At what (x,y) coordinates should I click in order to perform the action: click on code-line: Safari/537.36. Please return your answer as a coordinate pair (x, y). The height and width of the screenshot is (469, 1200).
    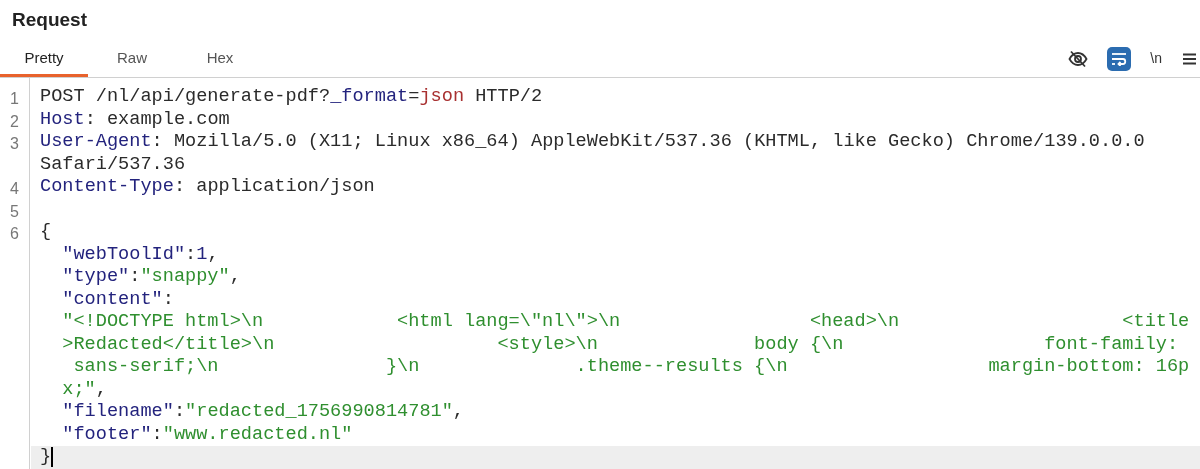
    Looking at the image, I should click on (113, 164).